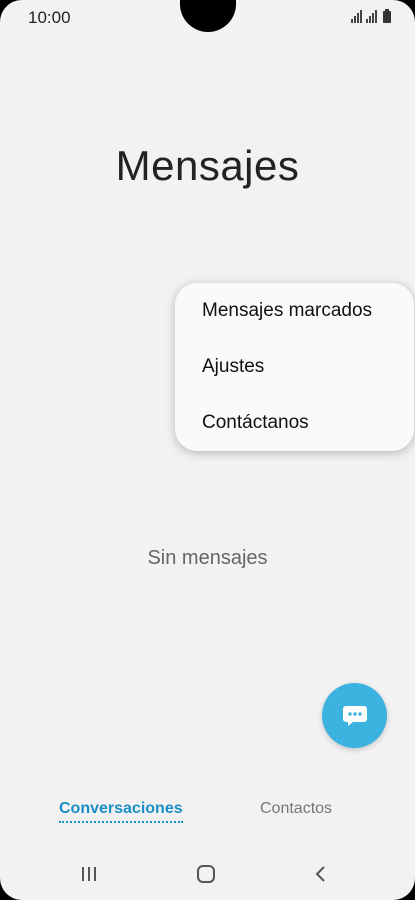 The height and width of the screenshot is (900, 415). I want to click on page-title: Mensajes, so click(207, 165).